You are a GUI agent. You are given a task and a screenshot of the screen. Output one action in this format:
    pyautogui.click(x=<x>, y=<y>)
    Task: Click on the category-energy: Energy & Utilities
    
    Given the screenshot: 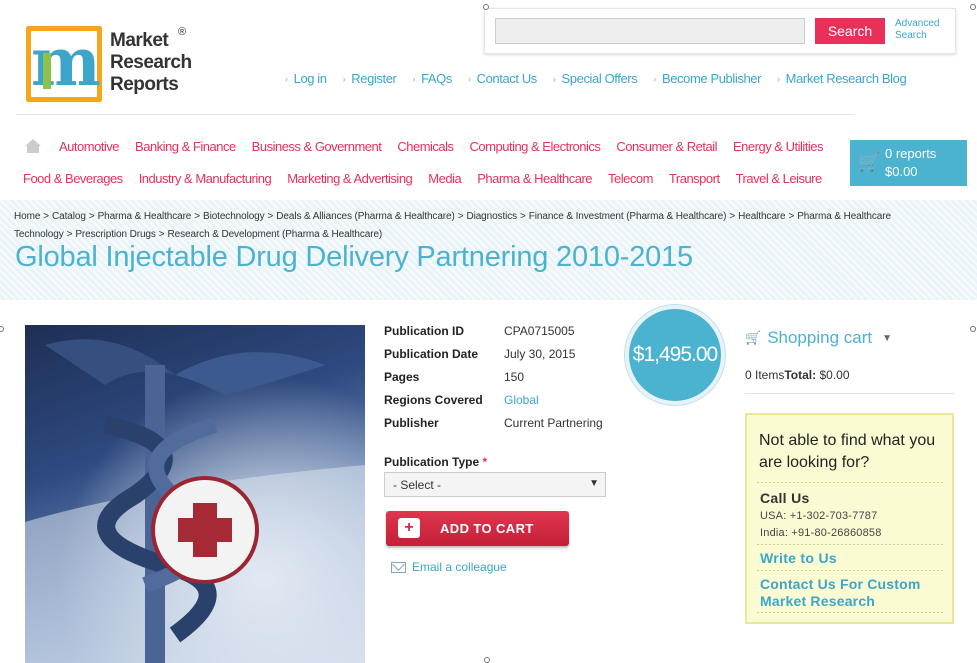 What is the action you would take?
    pyautogui.click(x=778, y=146)
    